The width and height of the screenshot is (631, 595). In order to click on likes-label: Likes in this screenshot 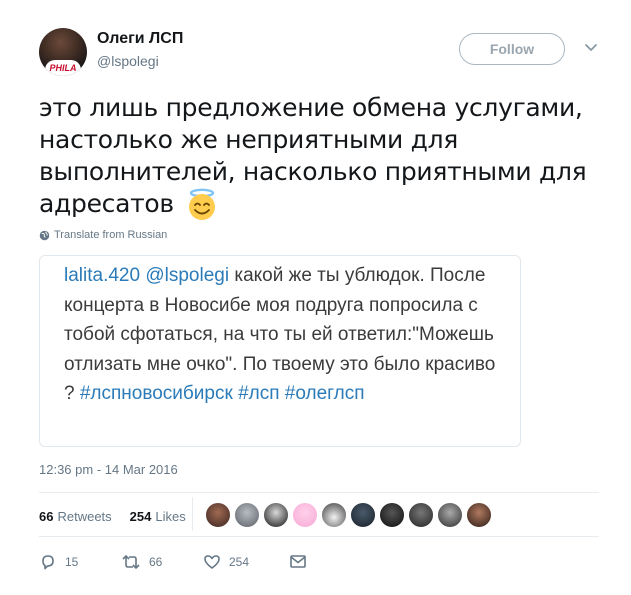, I will do `click(170, 516)`.